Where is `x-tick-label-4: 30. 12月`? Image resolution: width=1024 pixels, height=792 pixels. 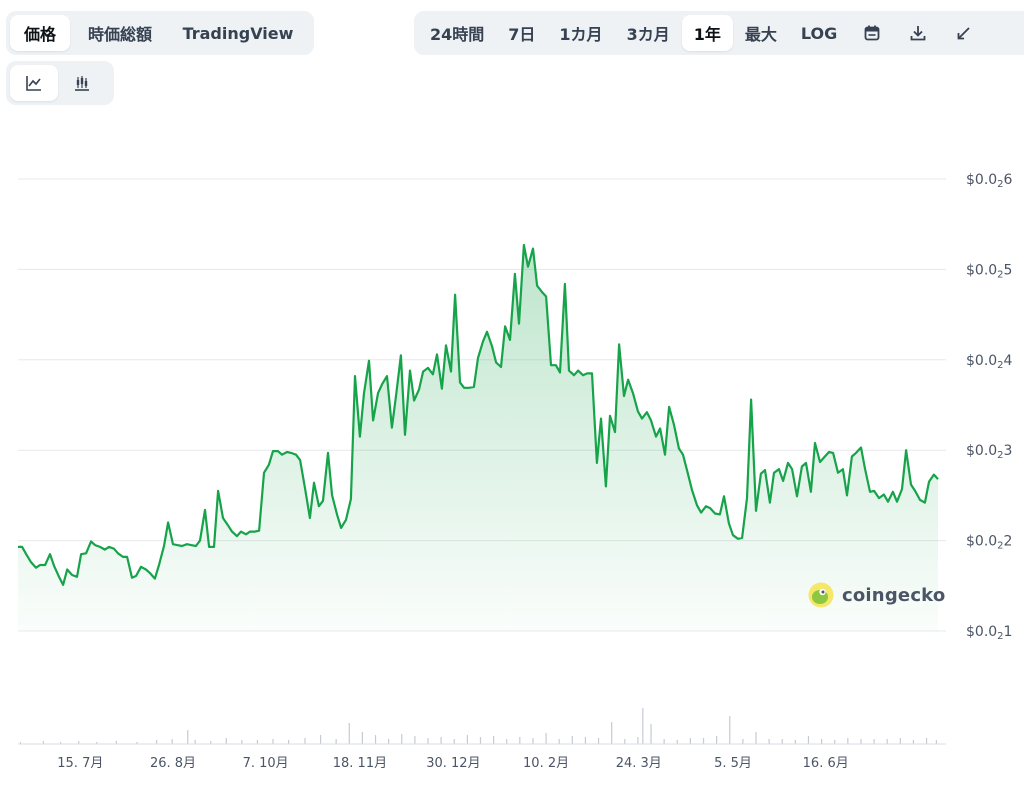
x-tick-label-4: 30. 12月 is located at coordinates (453, 763).